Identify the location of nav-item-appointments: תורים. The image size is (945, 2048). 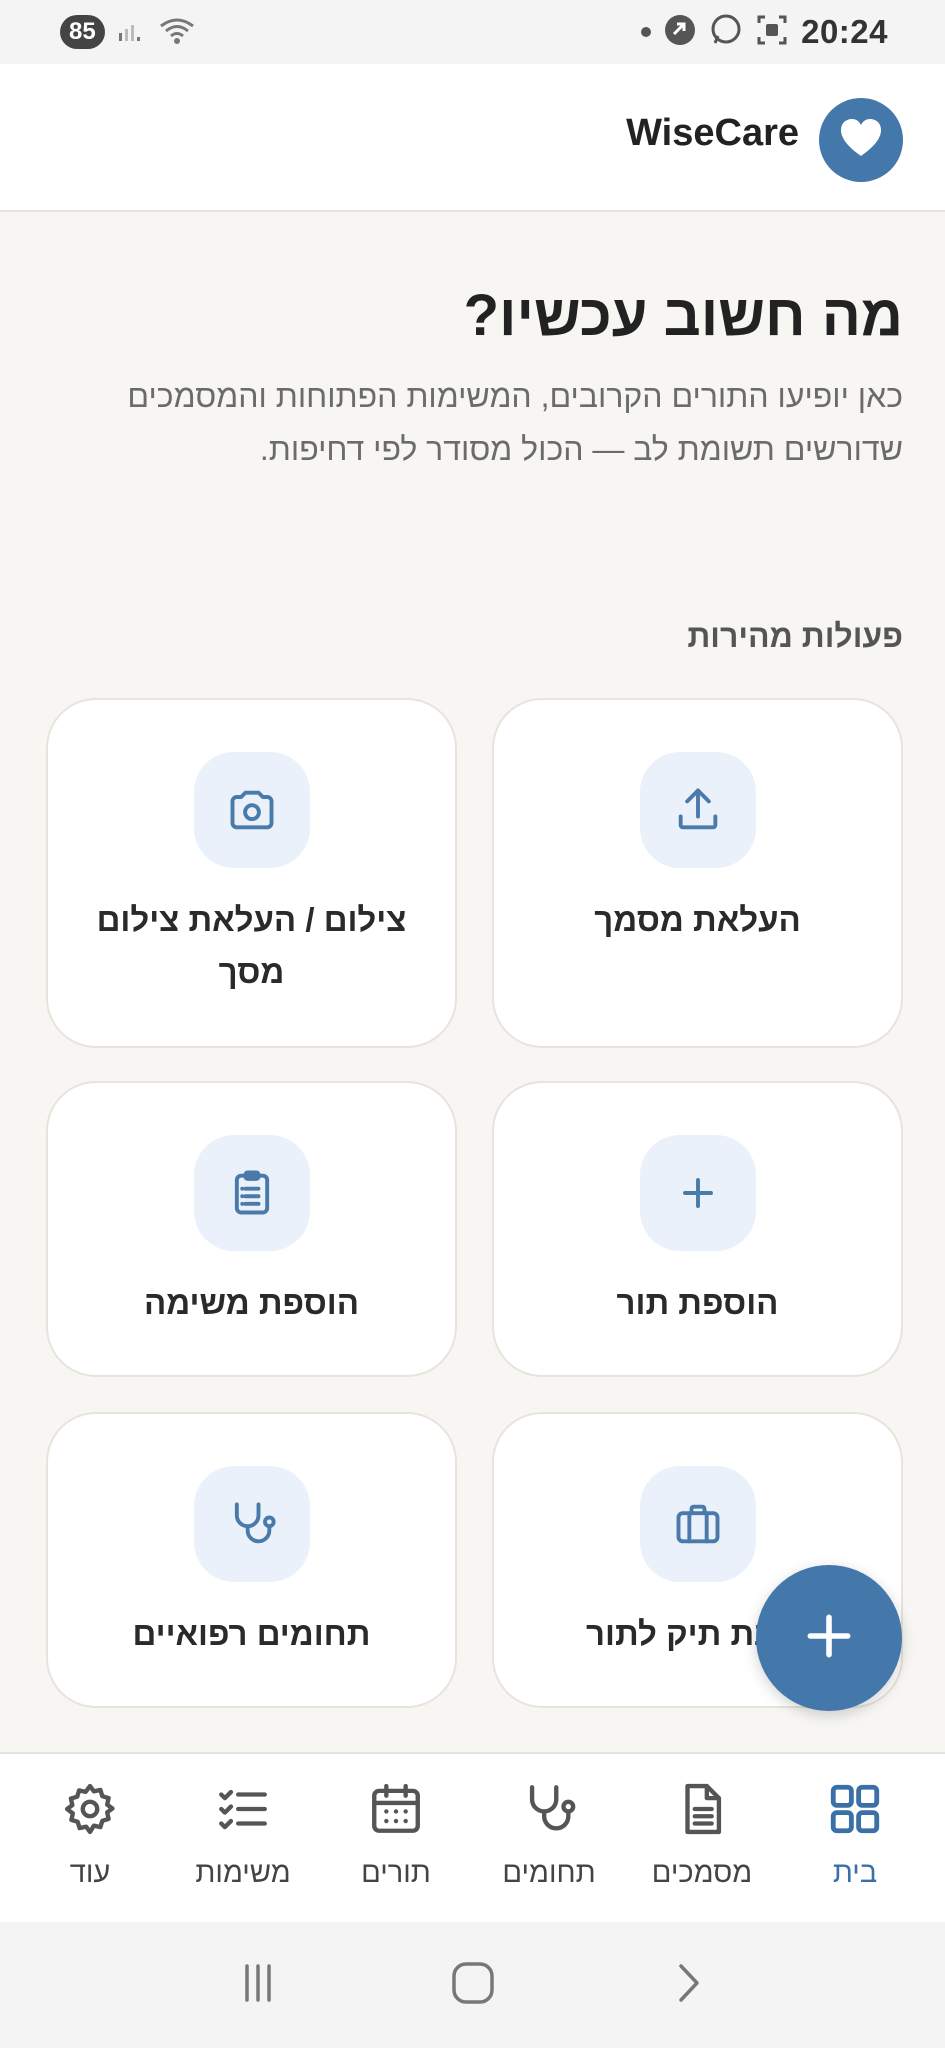
(396, 1838).